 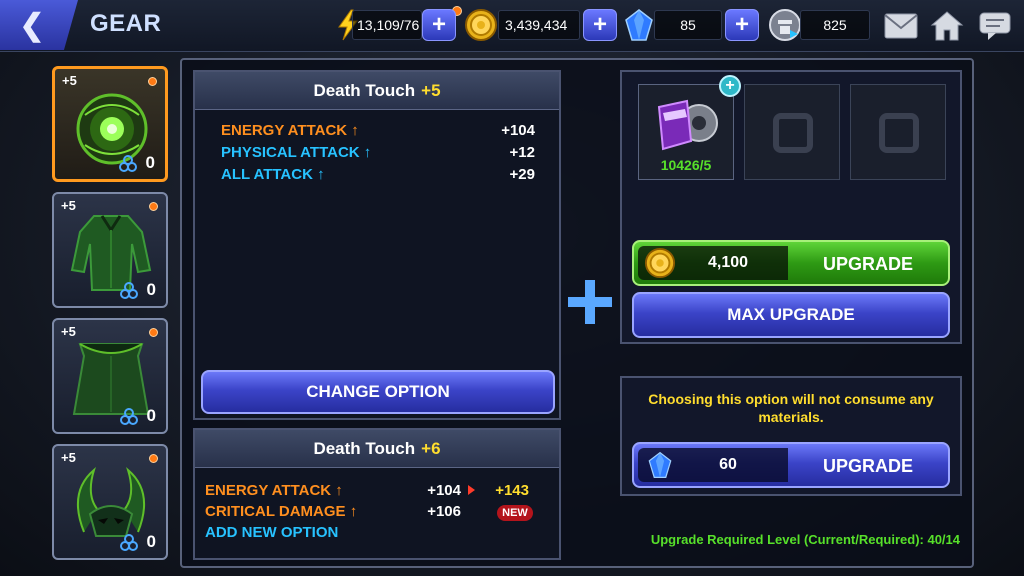 What do you see at coordinates (867, 264) in the screenshot?
I see `upgrade-label: UPGRADE` at bounding box center [867, 264].